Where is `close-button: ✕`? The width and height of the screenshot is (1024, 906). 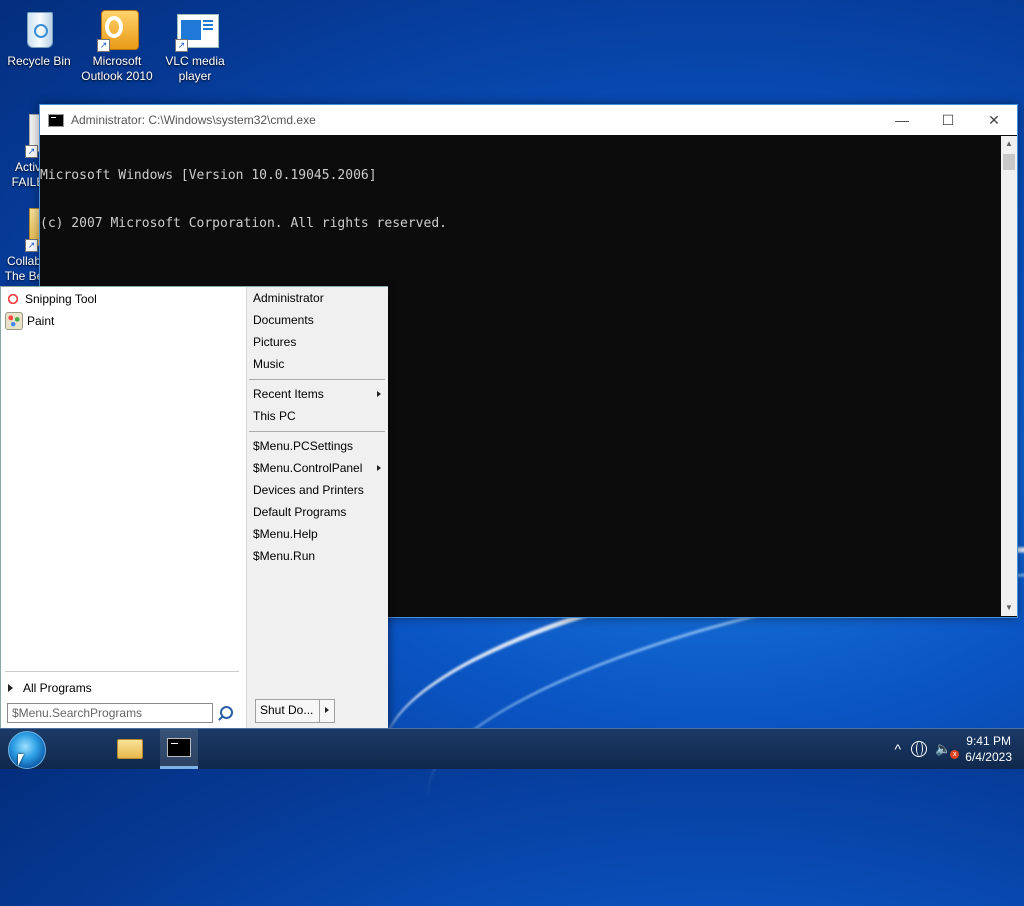
close-button: ✕ is located at coordinates (994, 120).